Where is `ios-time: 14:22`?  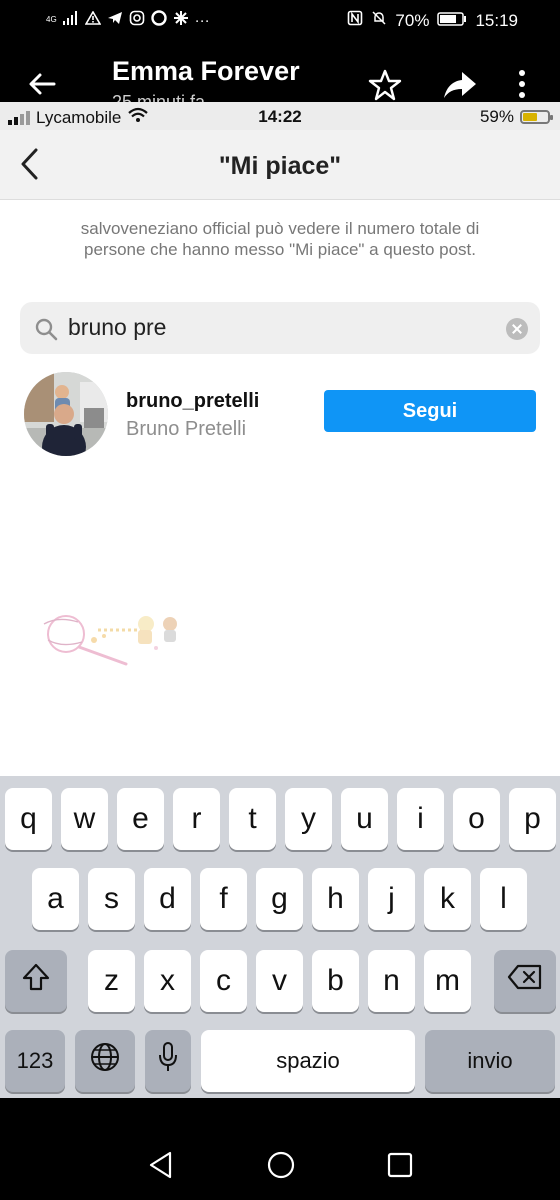
ios-time: 14:22 is located at coordinates (280, 116).